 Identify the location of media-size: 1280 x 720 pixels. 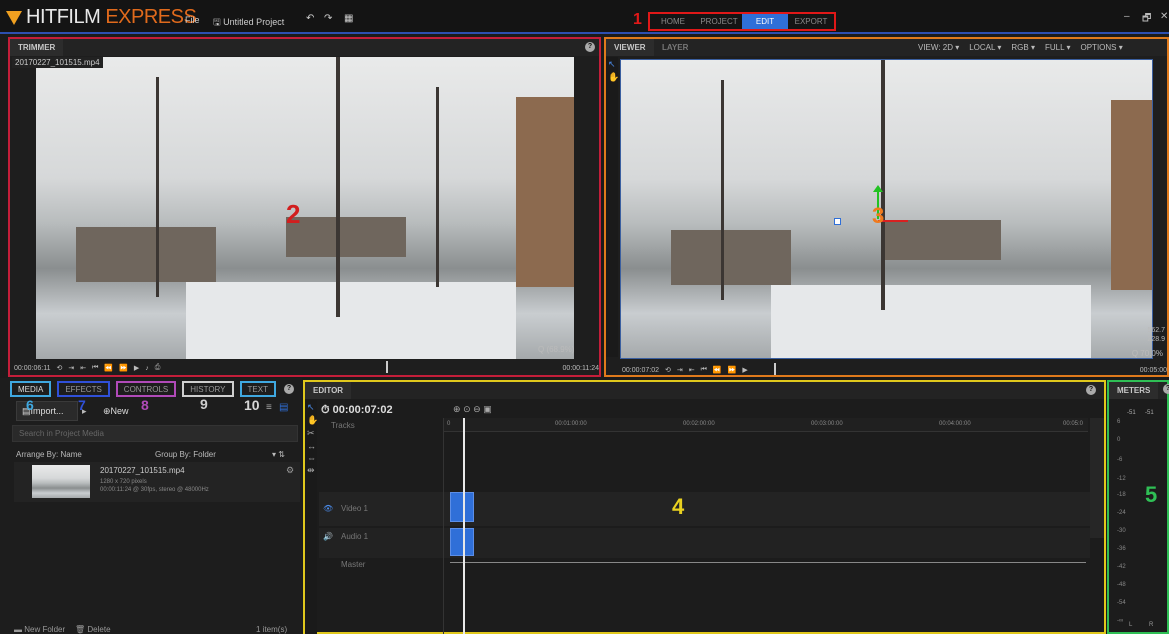
(123, 482).